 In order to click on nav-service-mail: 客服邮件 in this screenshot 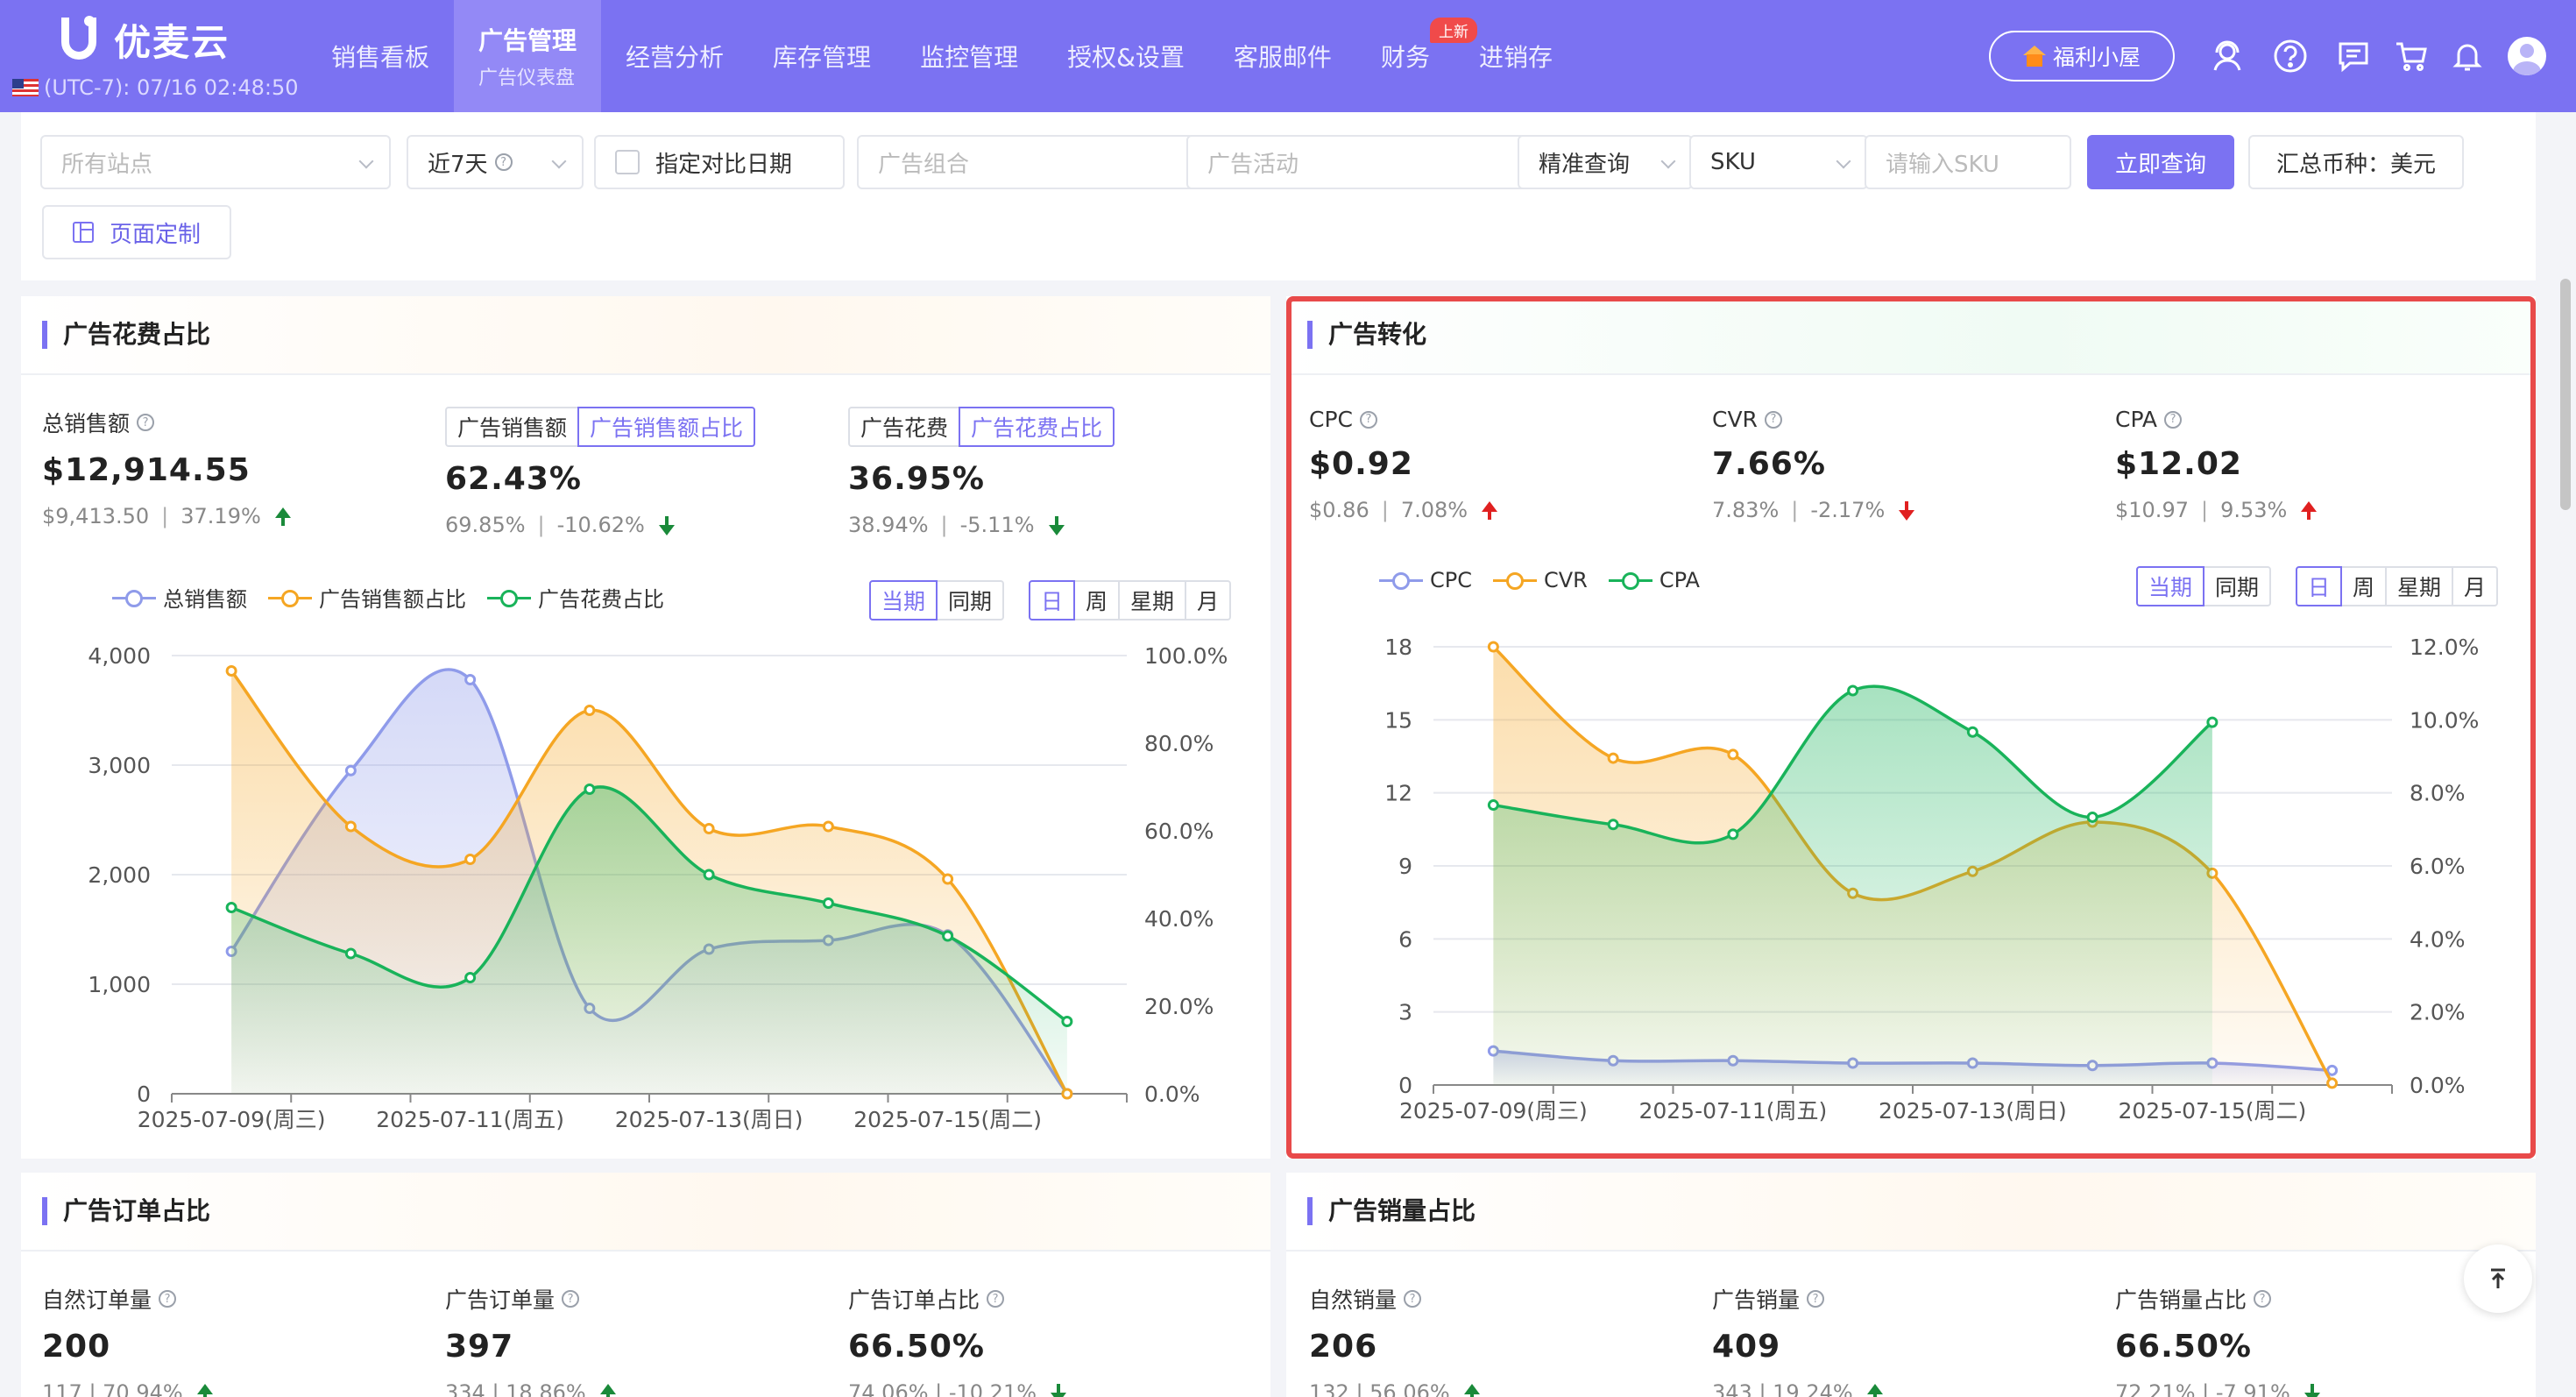, I will do `click(1282, 56)`.